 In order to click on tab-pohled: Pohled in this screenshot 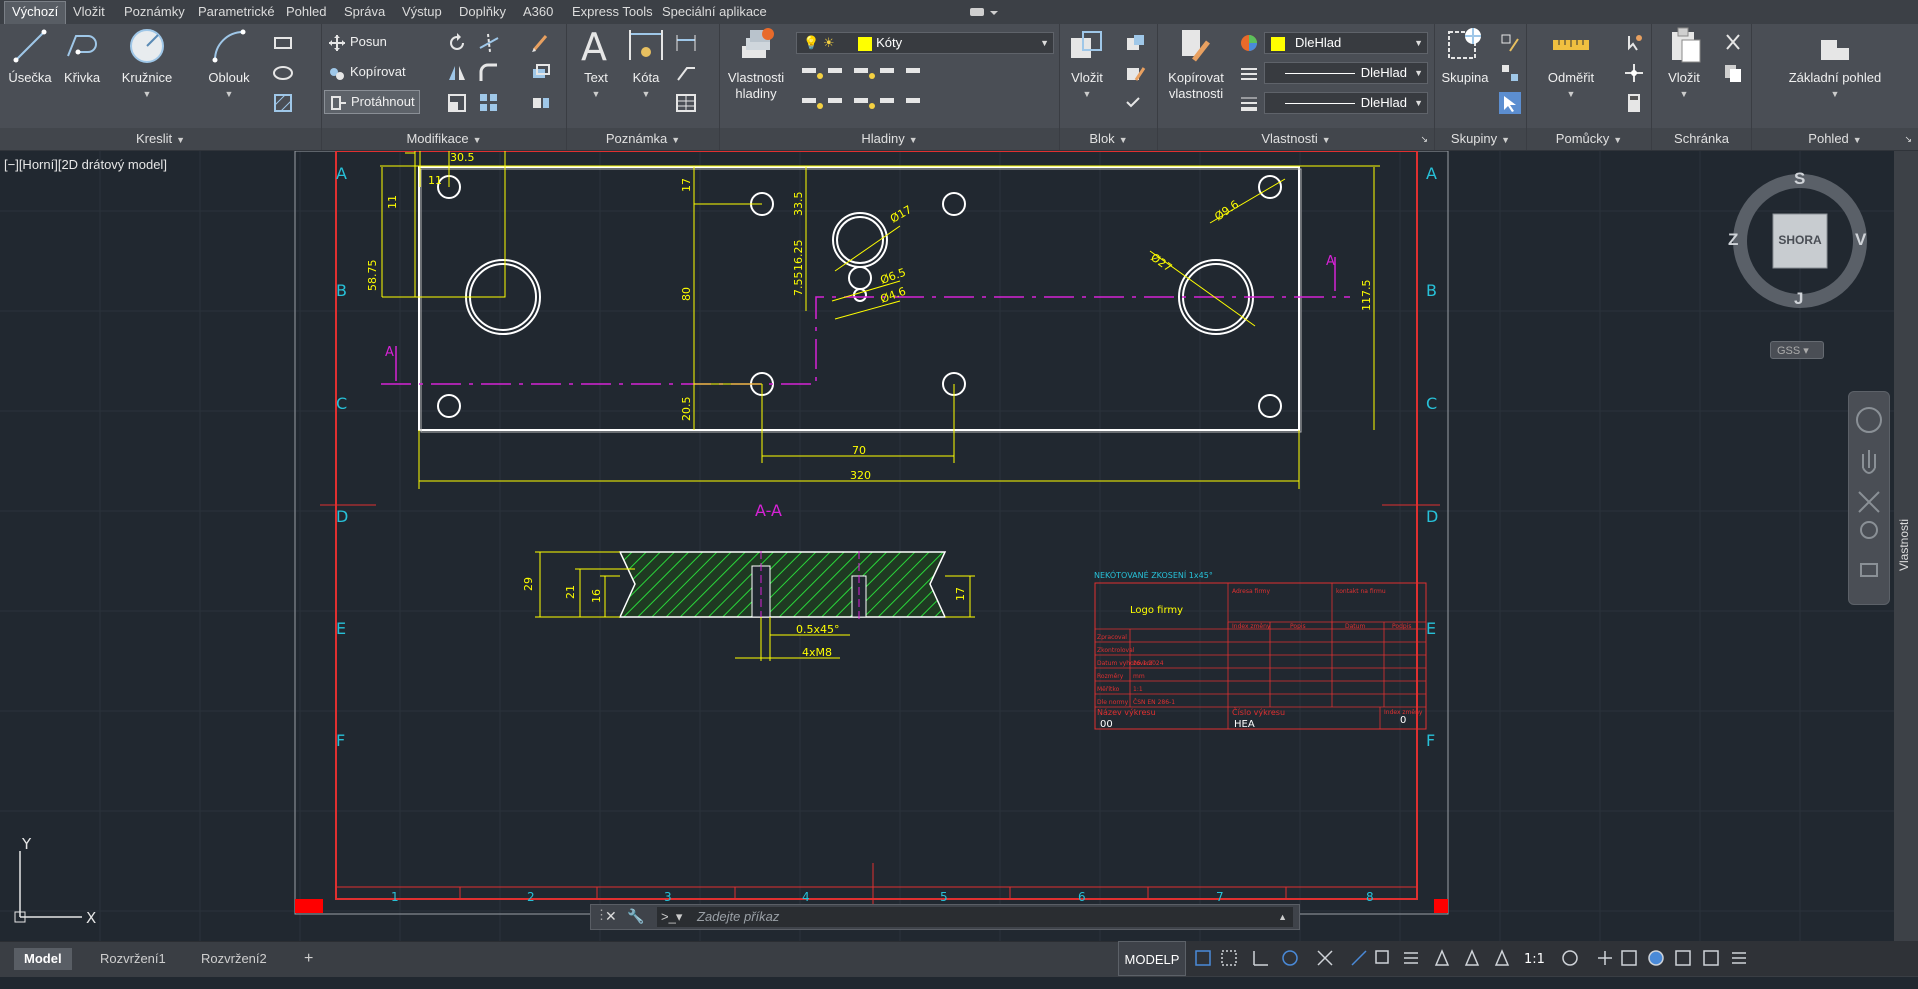, I will do `click(306, 12)`.